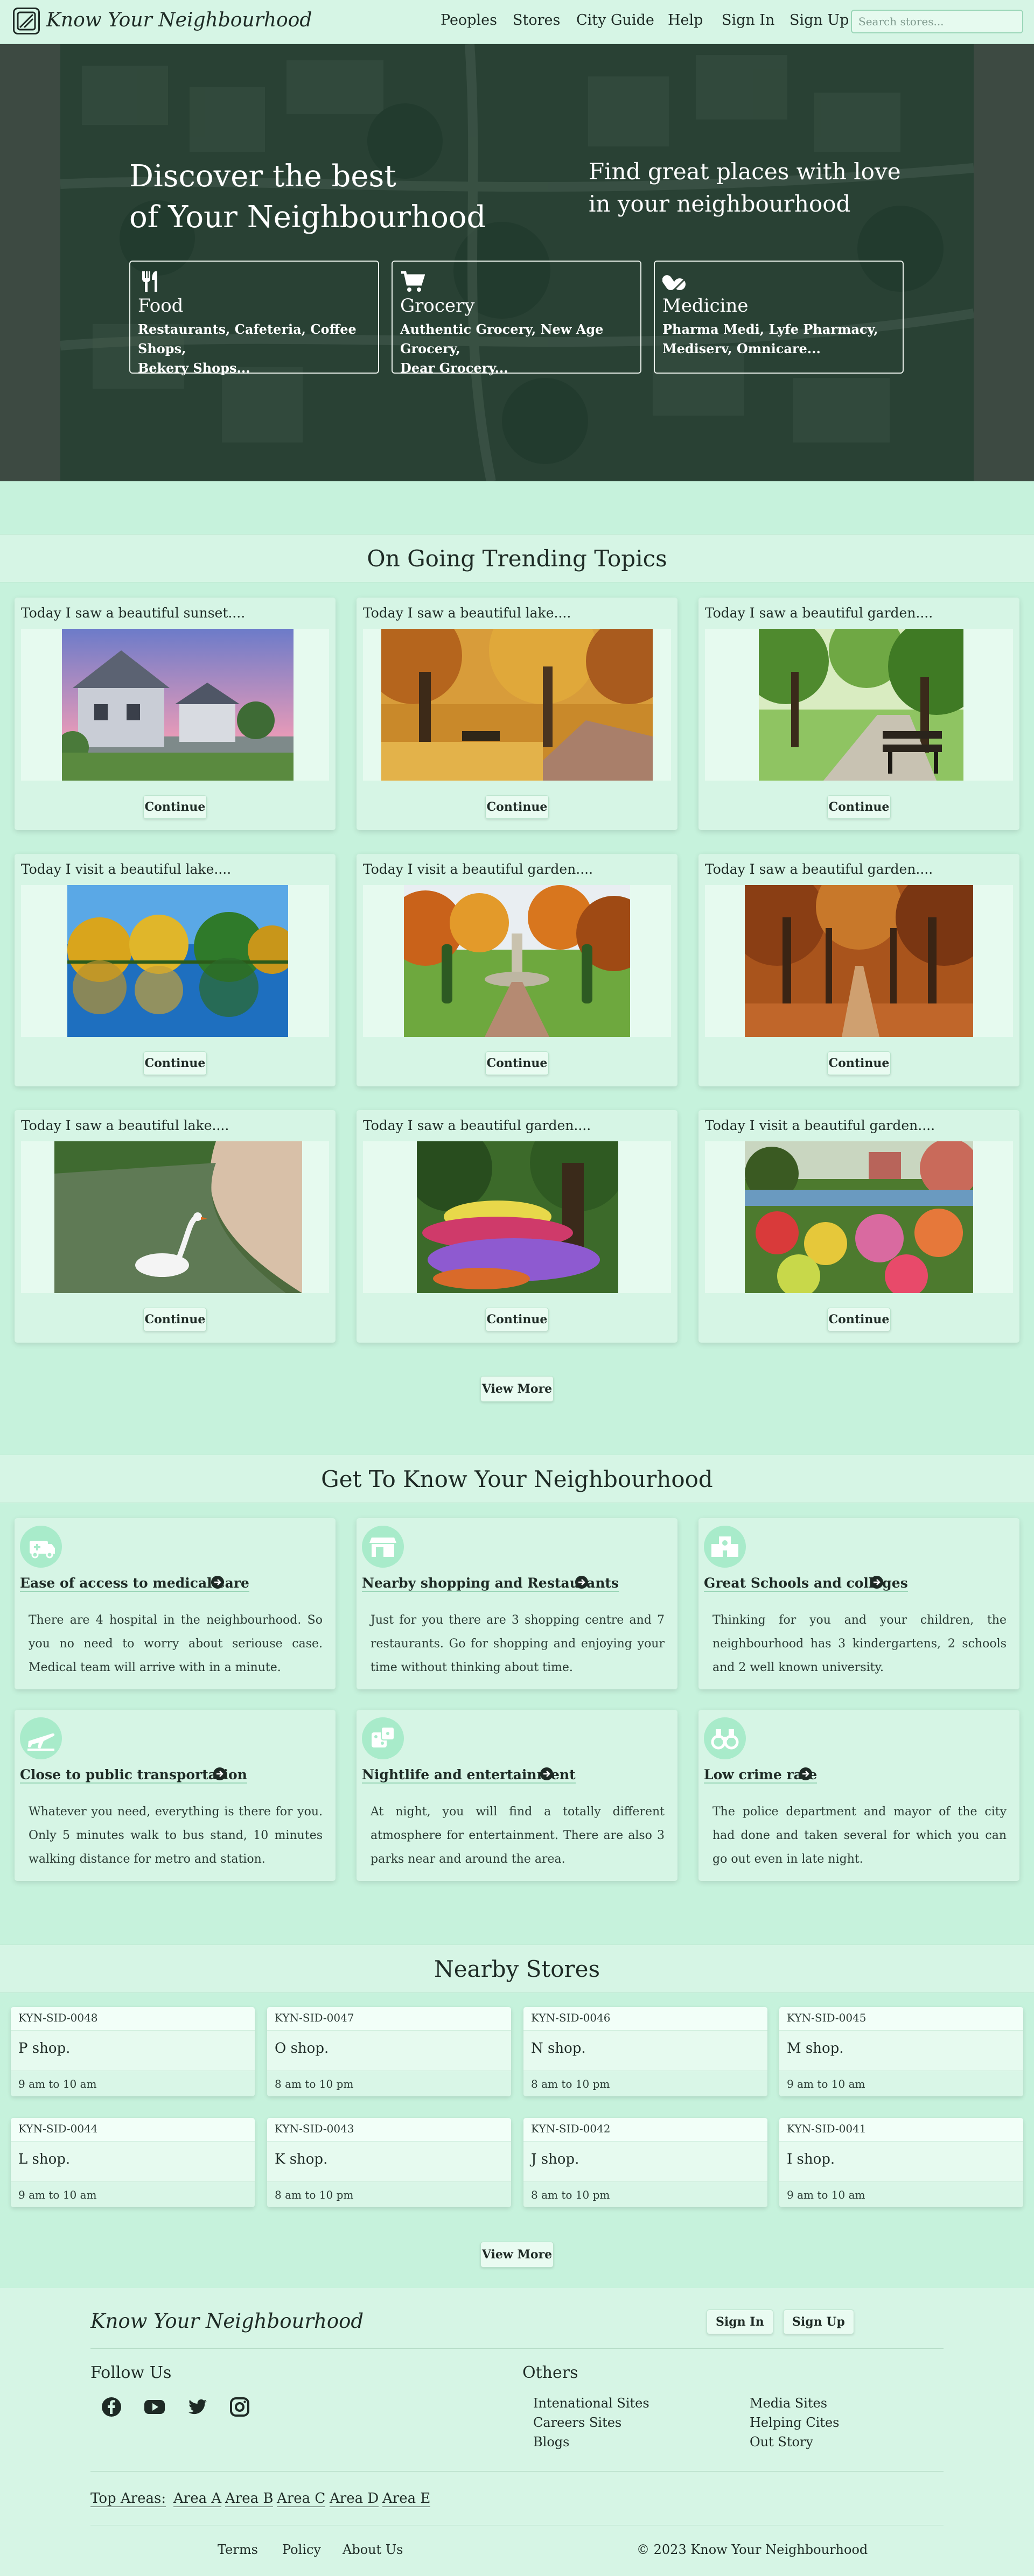 This screenshot has height=2576, width=1034. What do you see at coordinates (645, 2051) in the screenshot?
I see `store-card: KYN-SID-0046 N shop. 8 am to 10 pm` at bounding box center [645, 2051].